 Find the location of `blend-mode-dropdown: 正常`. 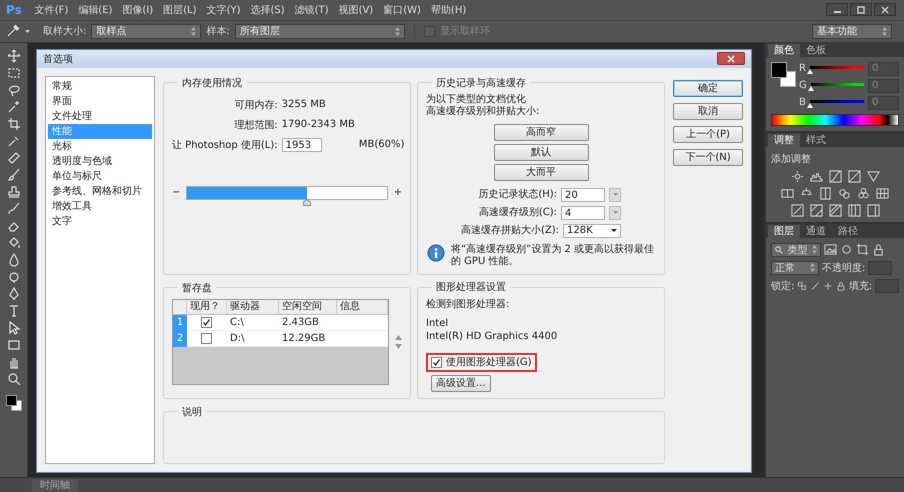

blend-mode-dropdown: 正常 is located at coordinates (795, 267).